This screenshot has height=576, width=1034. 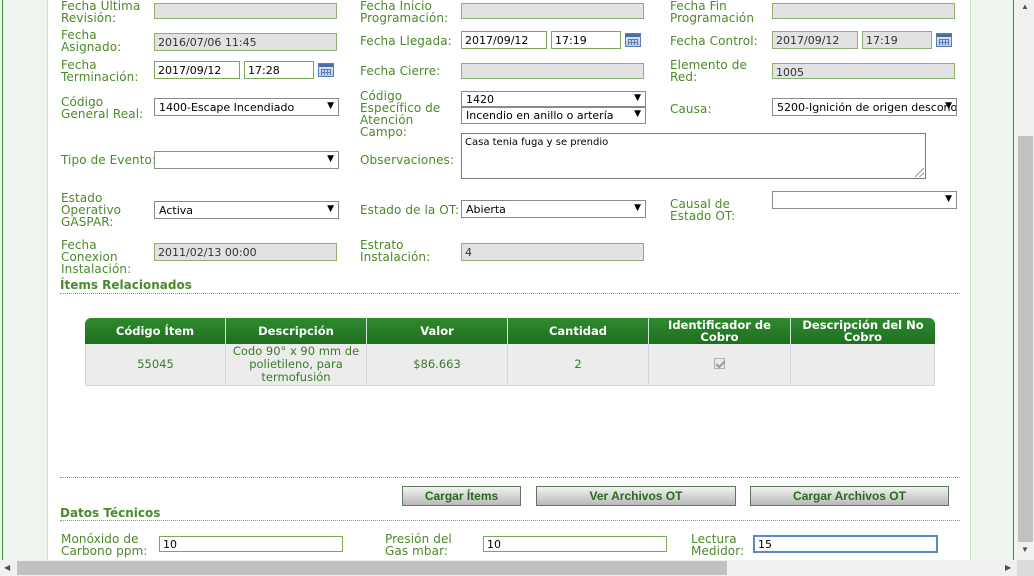 I want to click on tipo-evento-select: ▼, so click(x=246, y=160).